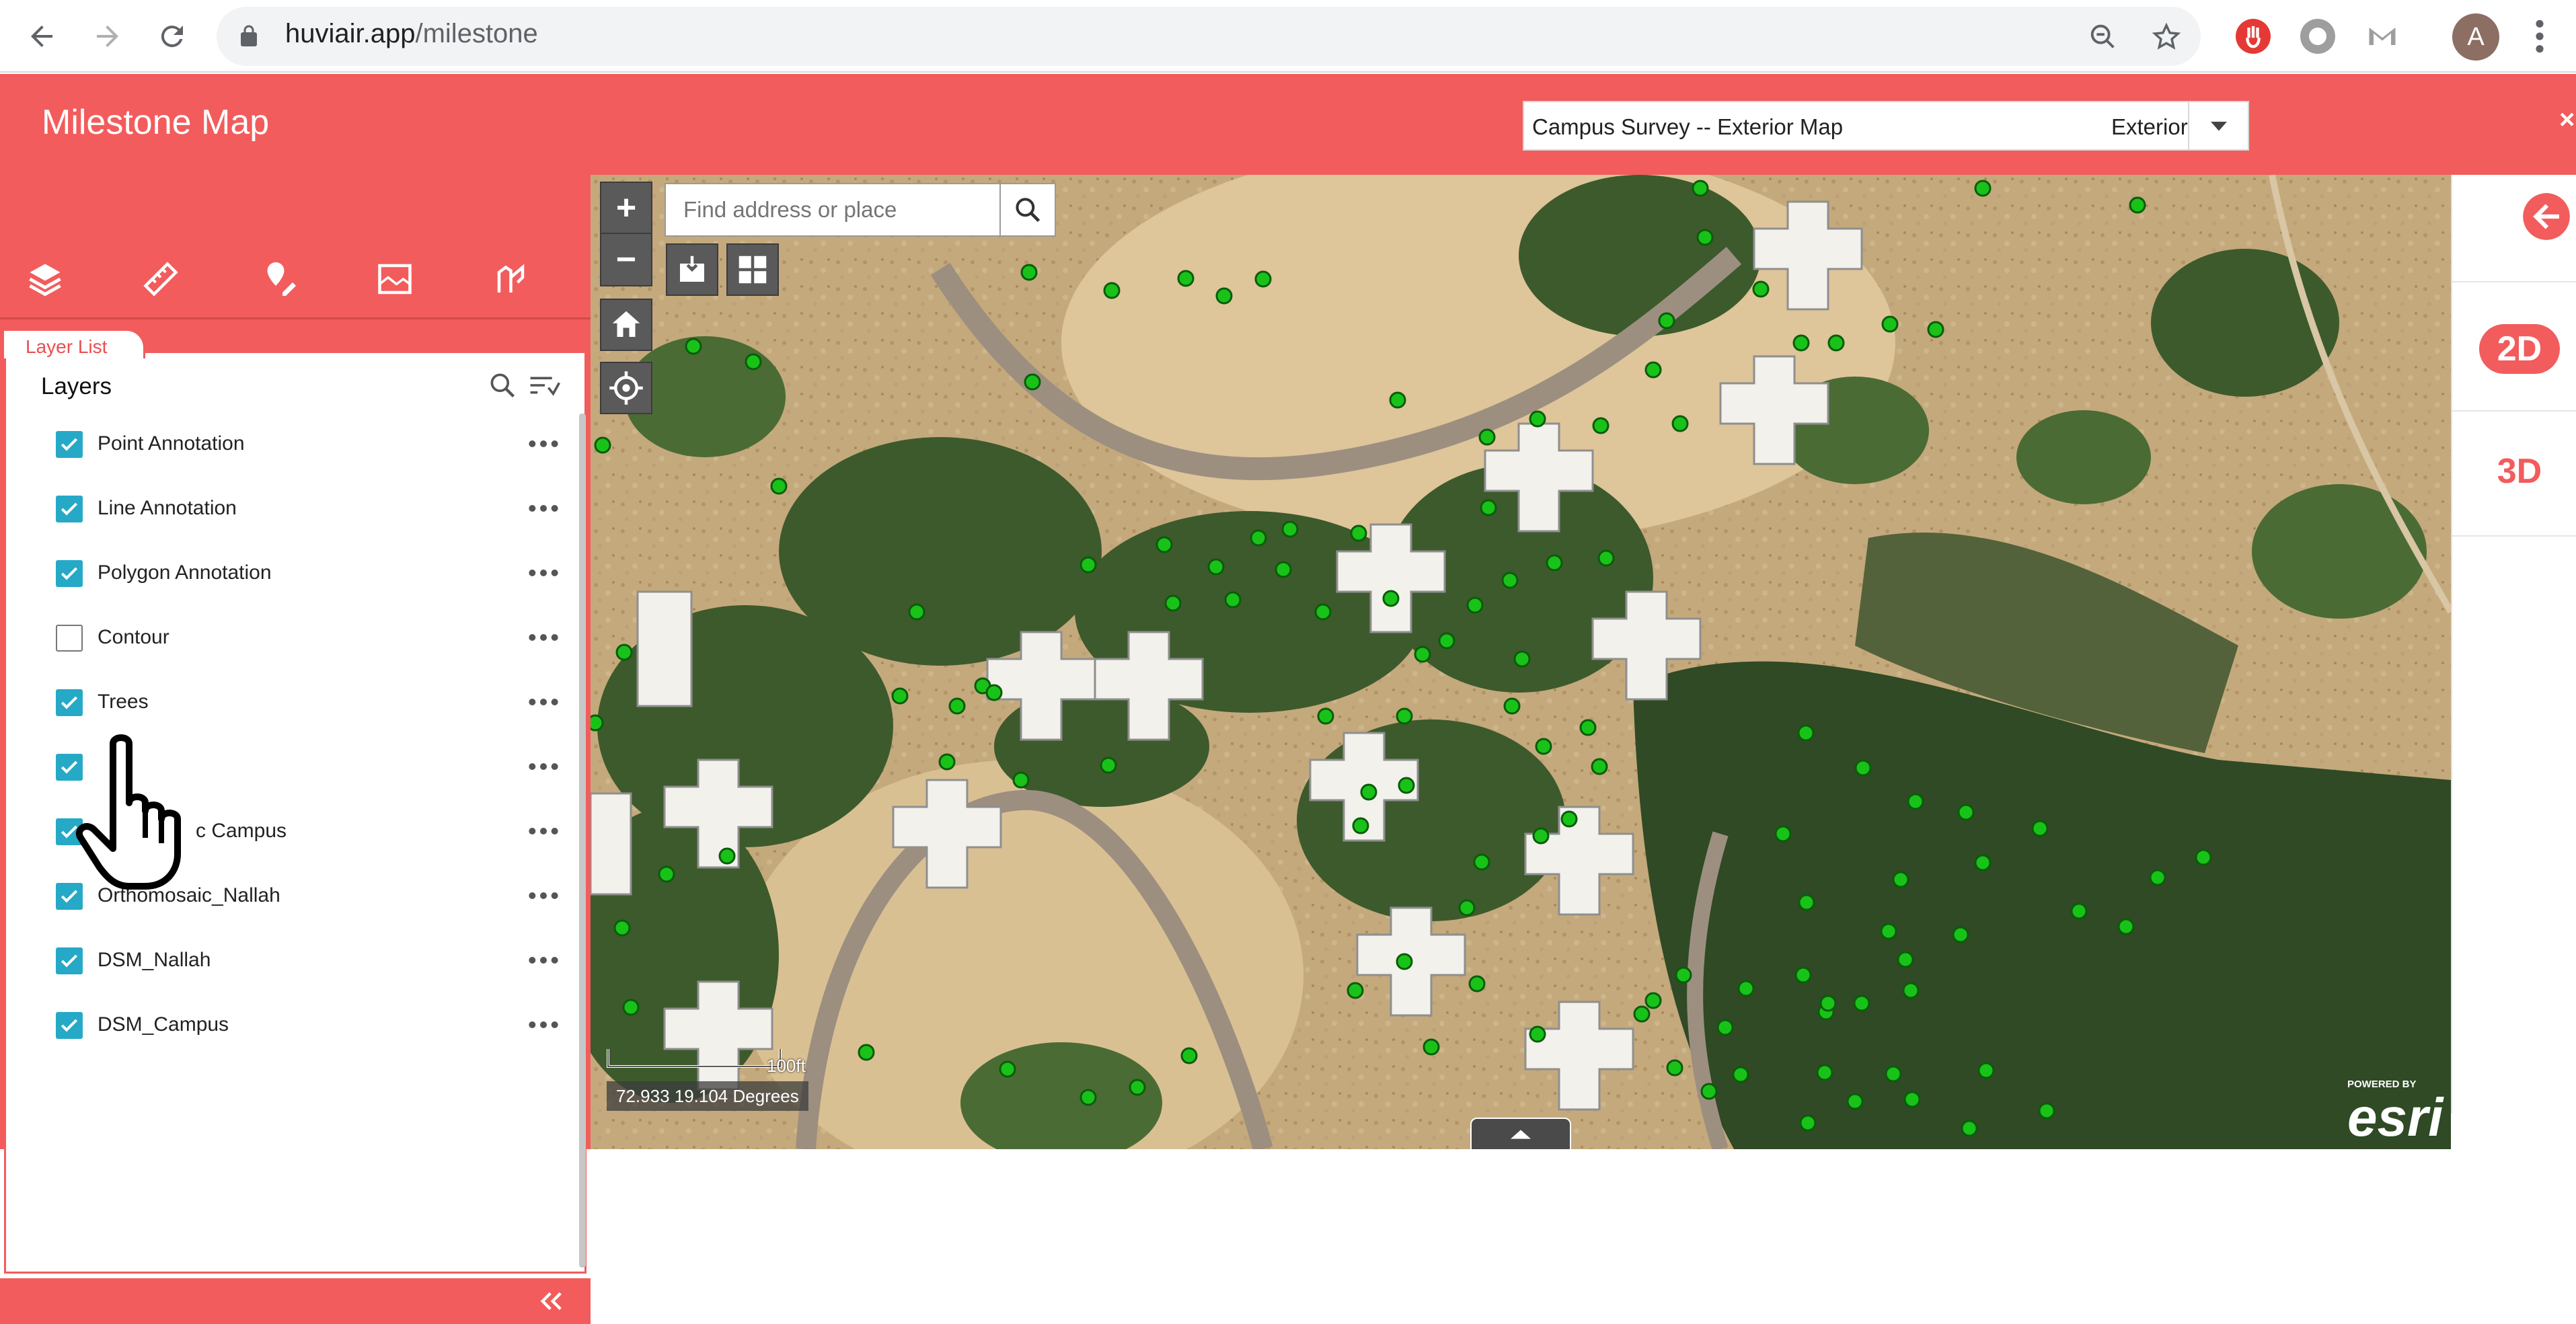  Describe the element at coordinates (2546, 217) in the screenshot. I see `back-circle-arrow-icon` at that location.